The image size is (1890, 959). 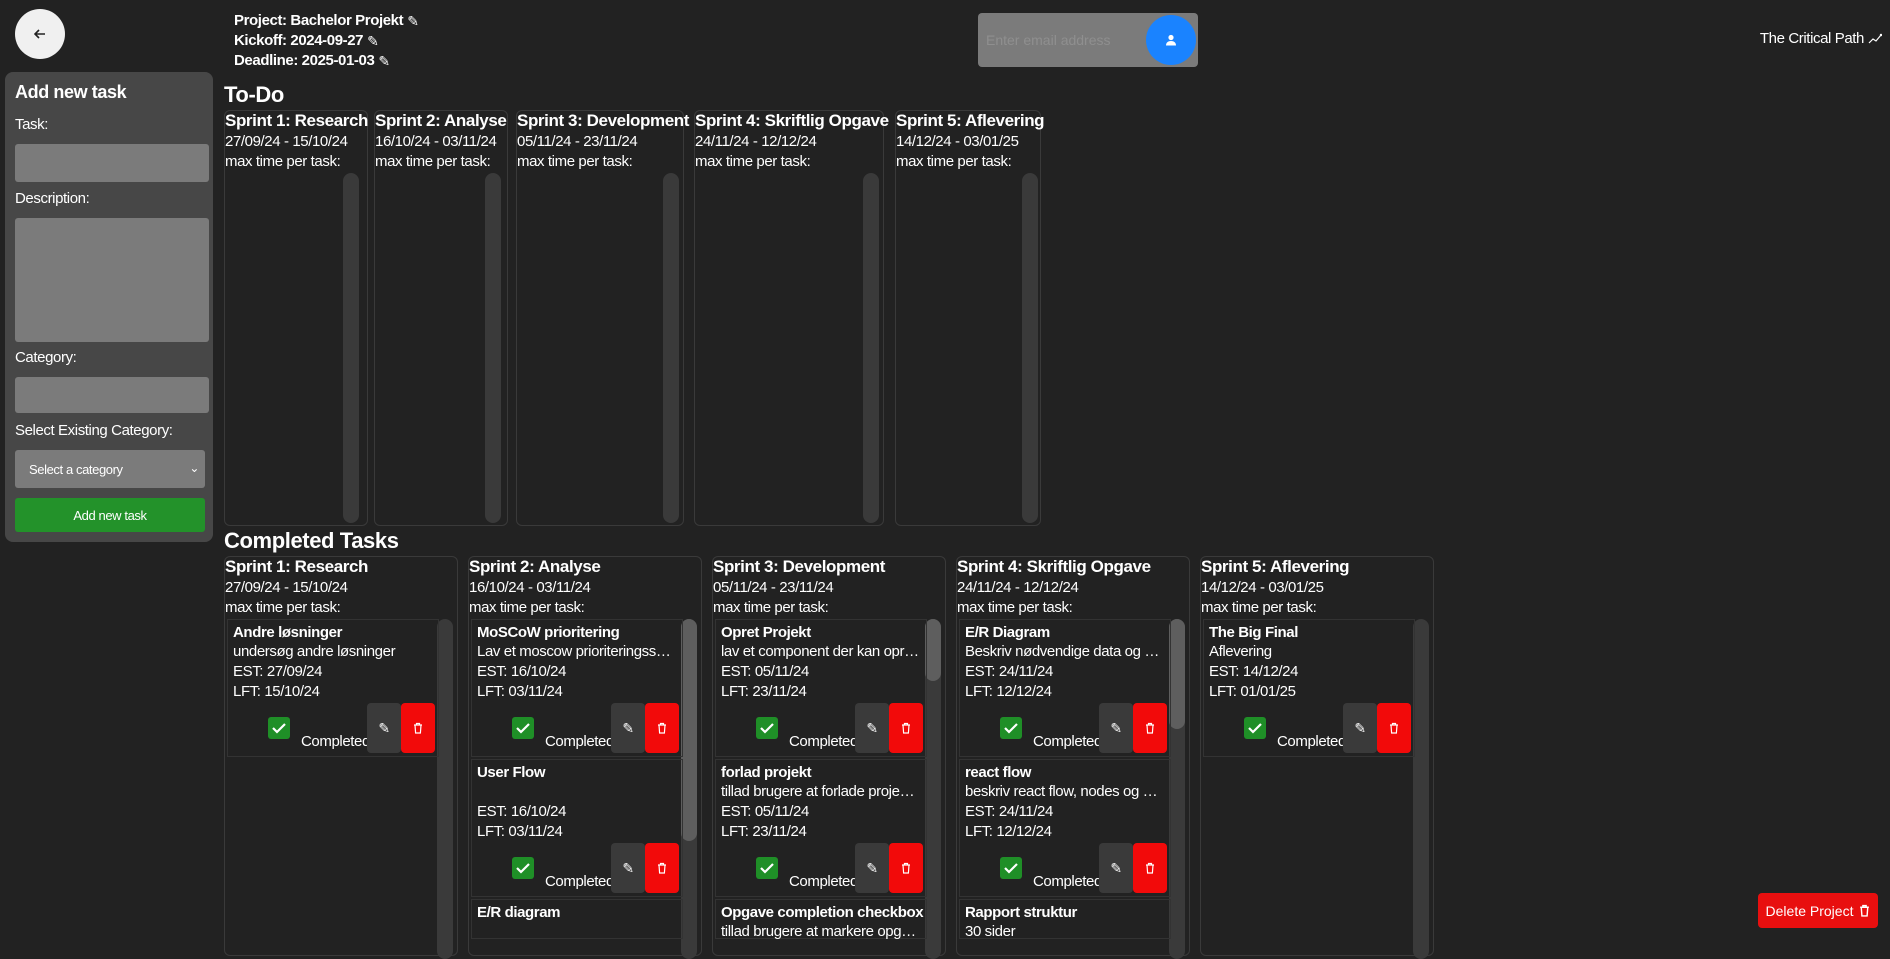 I want to click on task-input, so click(x=112, y=163).